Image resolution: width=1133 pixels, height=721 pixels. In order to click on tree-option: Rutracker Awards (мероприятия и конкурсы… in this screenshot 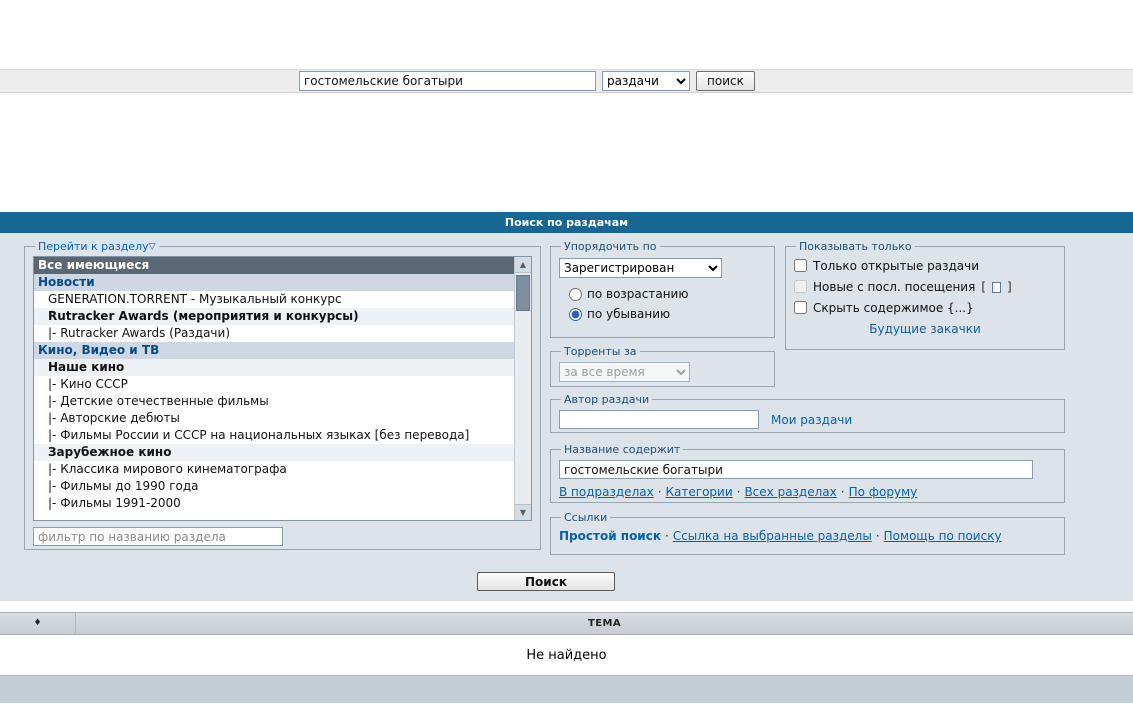, I will do `click(282, 316)`.